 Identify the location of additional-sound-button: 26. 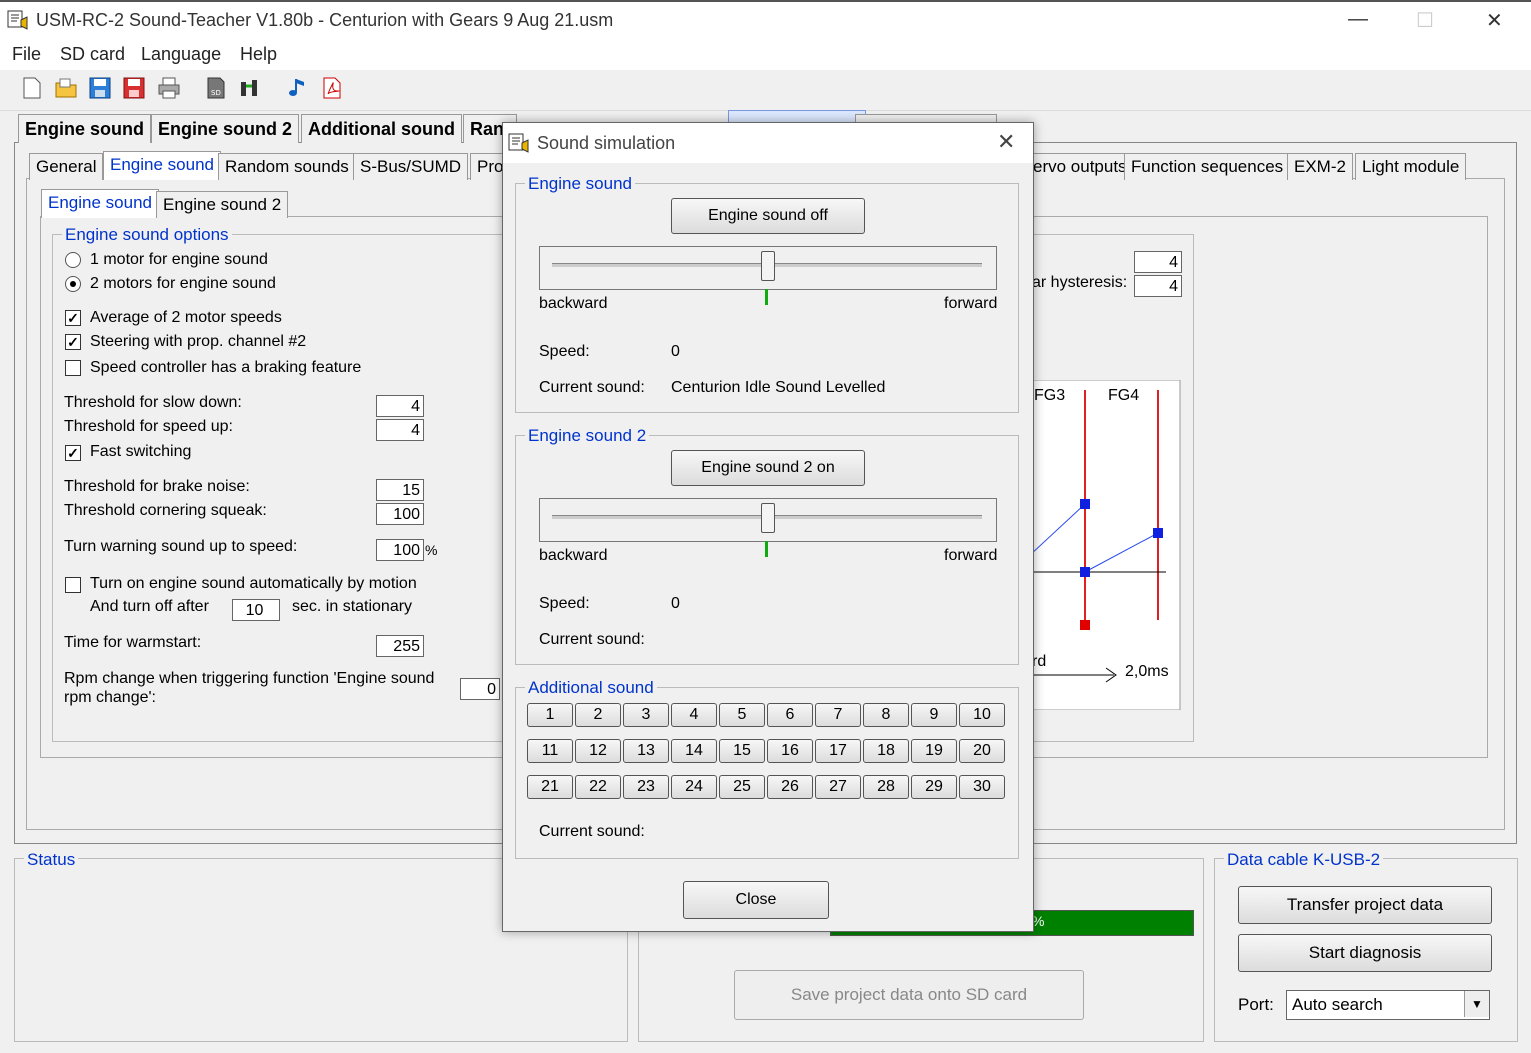
(790, 787).